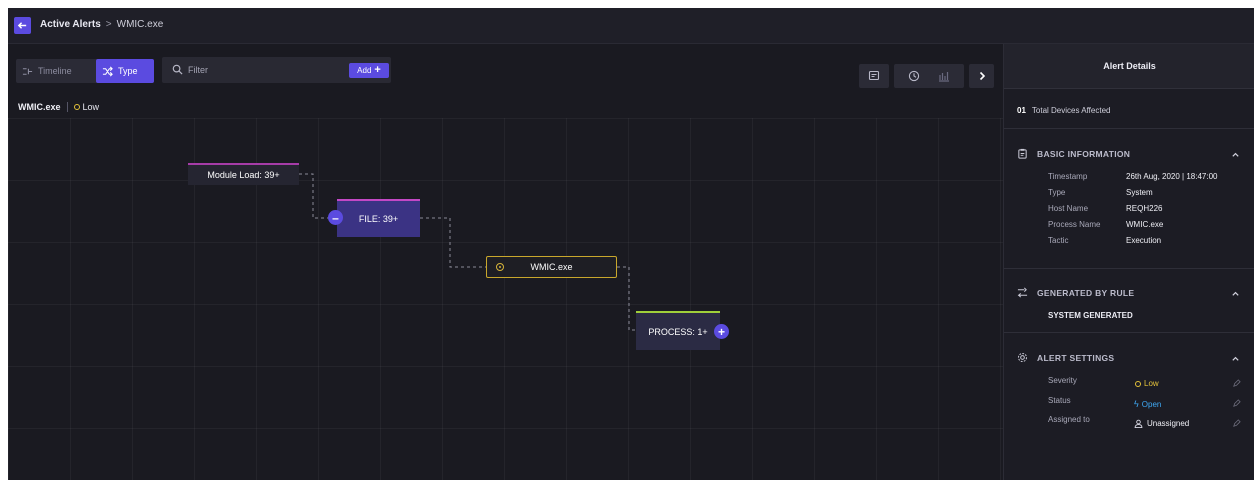 This screenshot has height=480, width=1254. What do you see at coordinates (467, 252) in the screenshot?
I see `graph-edges` at bounding box center [467, 252].